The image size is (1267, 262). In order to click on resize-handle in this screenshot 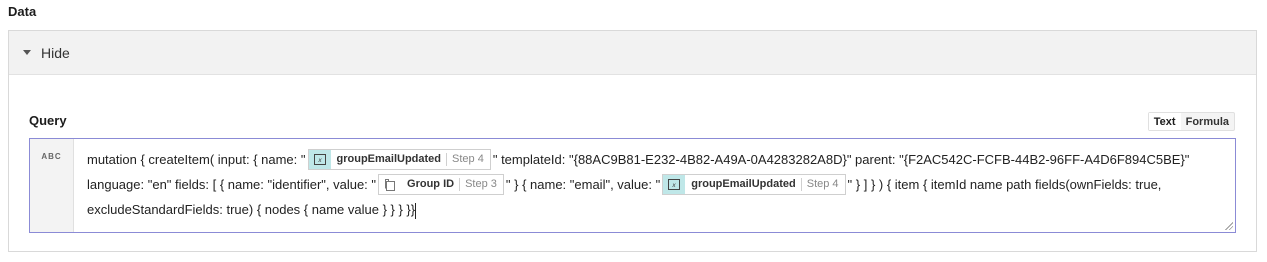, I will do `click(1229, 226)`.